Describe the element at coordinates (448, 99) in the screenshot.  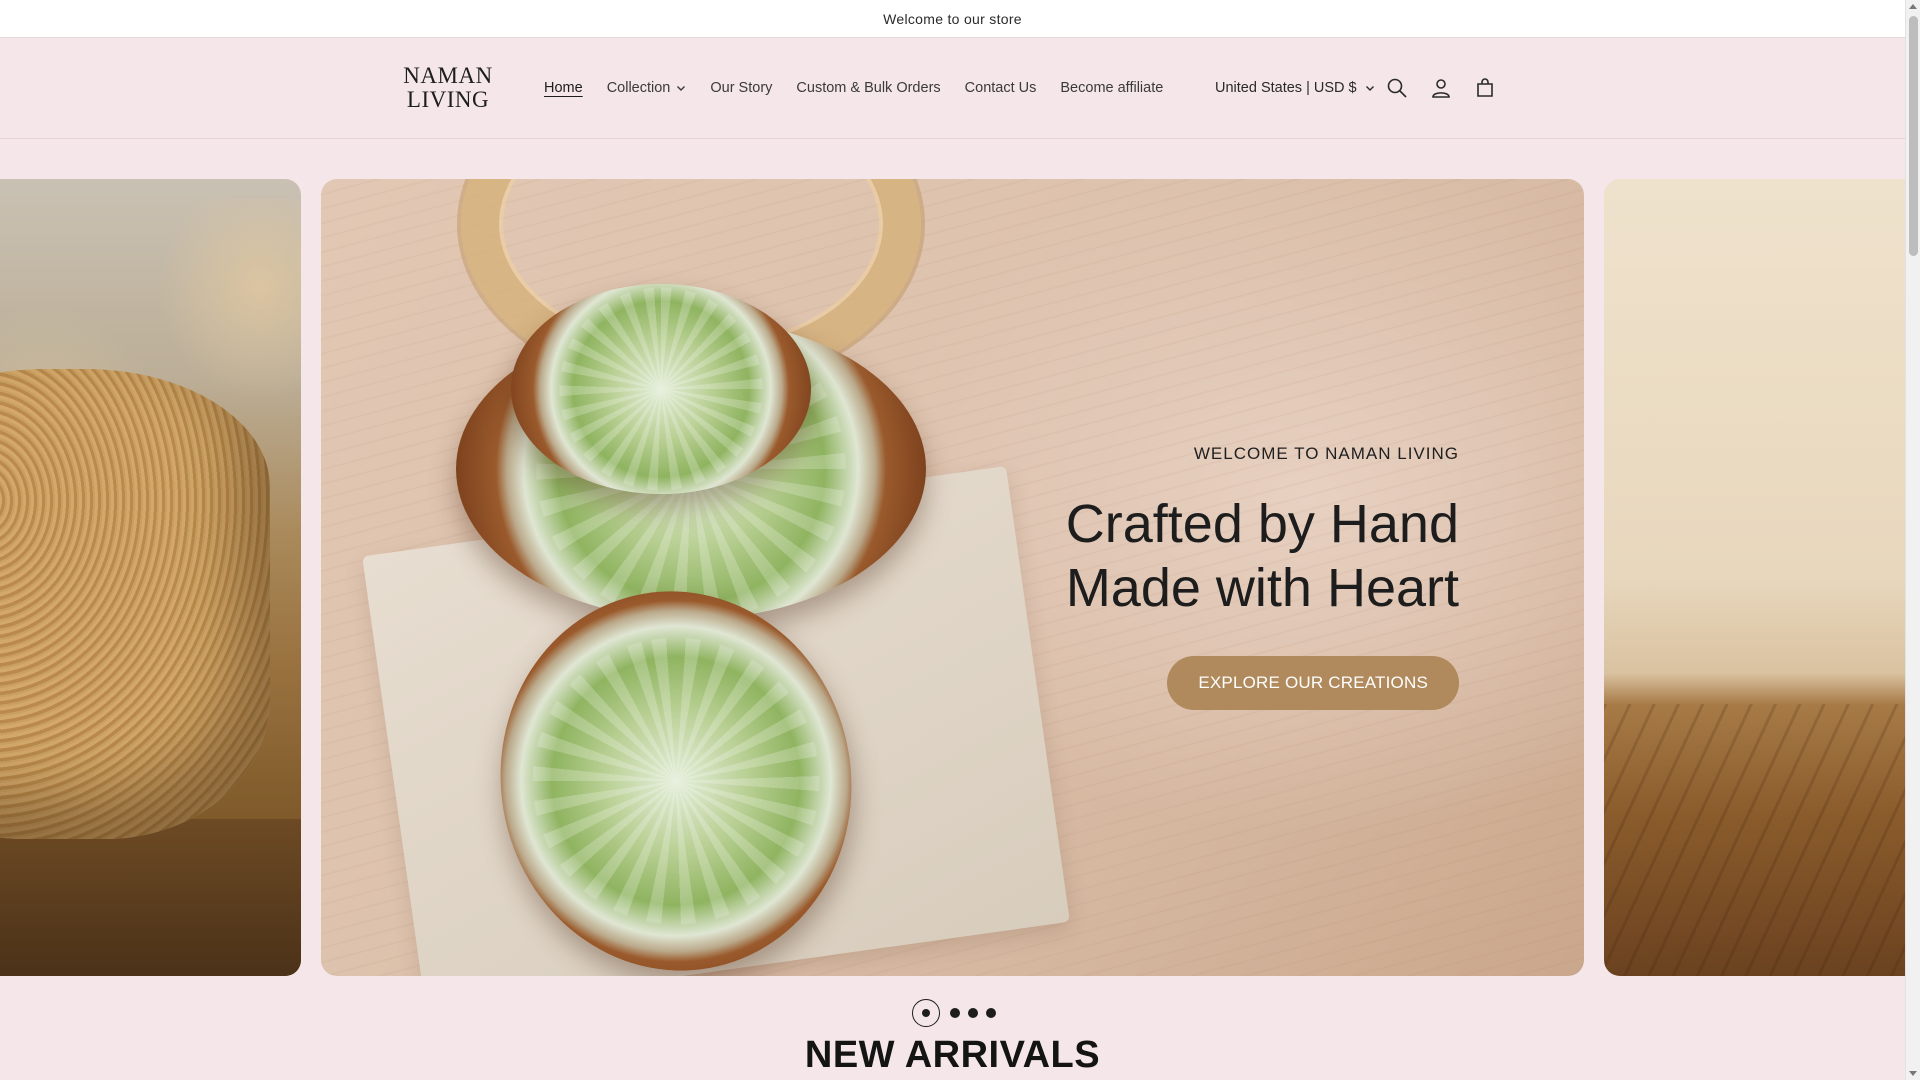
I see `logo-line-2: LIVING` at that location.